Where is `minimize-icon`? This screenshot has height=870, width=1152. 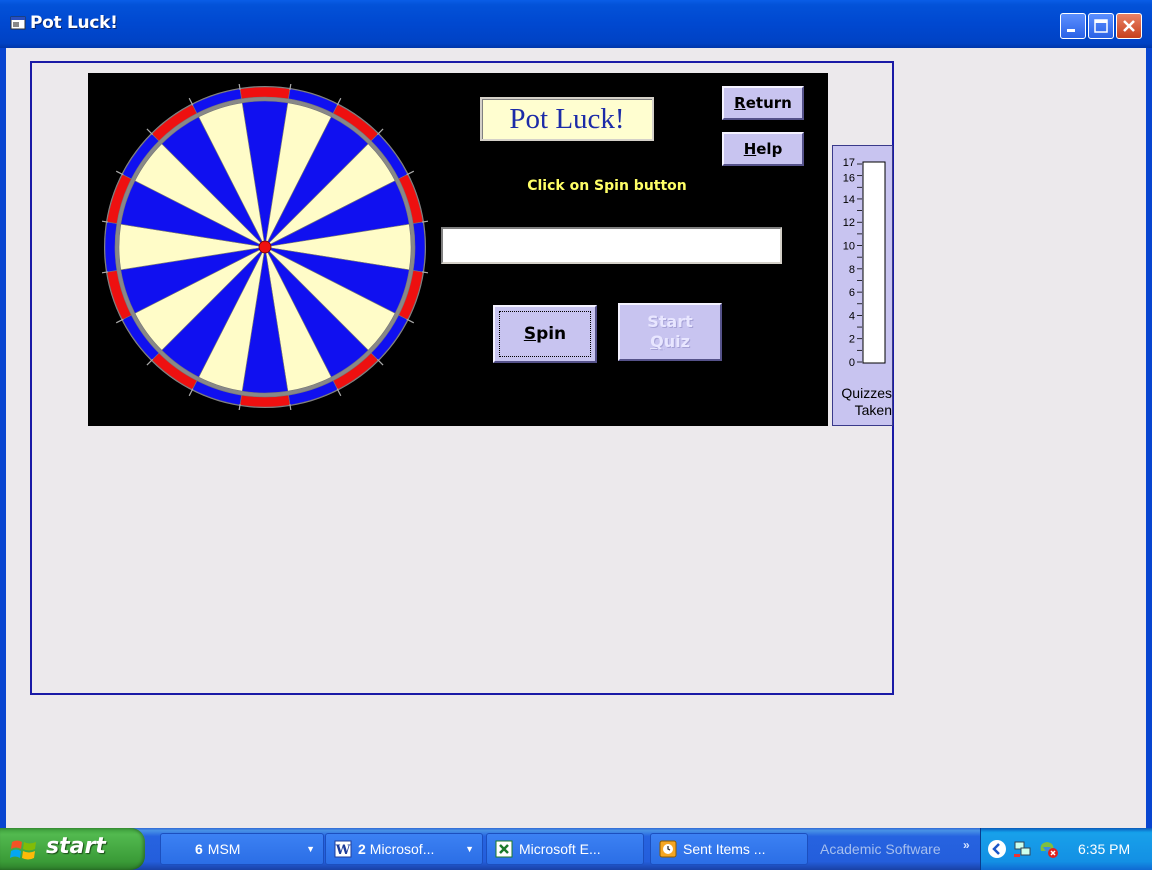 minimize-icon is located at coordinates (1071, 30).